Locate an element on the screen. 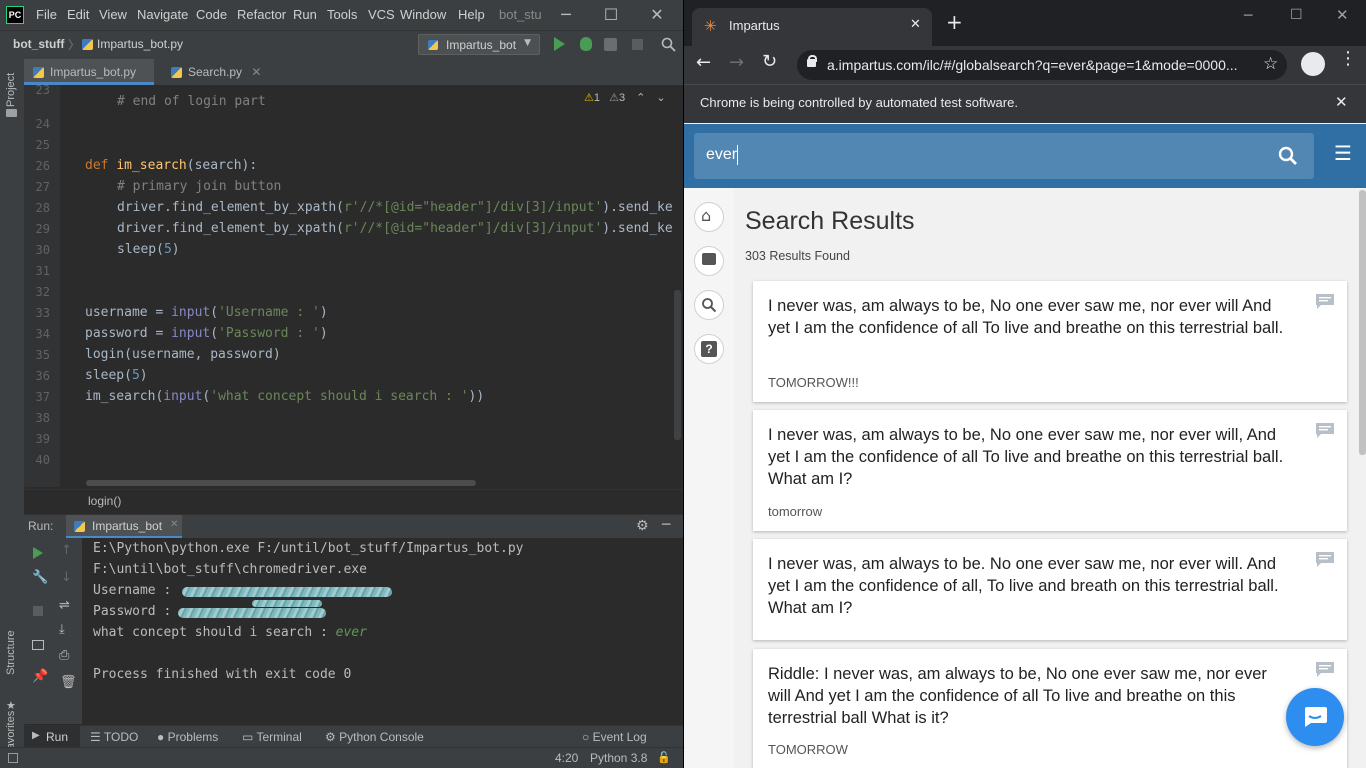  scroll-to-end-icon: ⤓ is located at coordinates (62, 629).